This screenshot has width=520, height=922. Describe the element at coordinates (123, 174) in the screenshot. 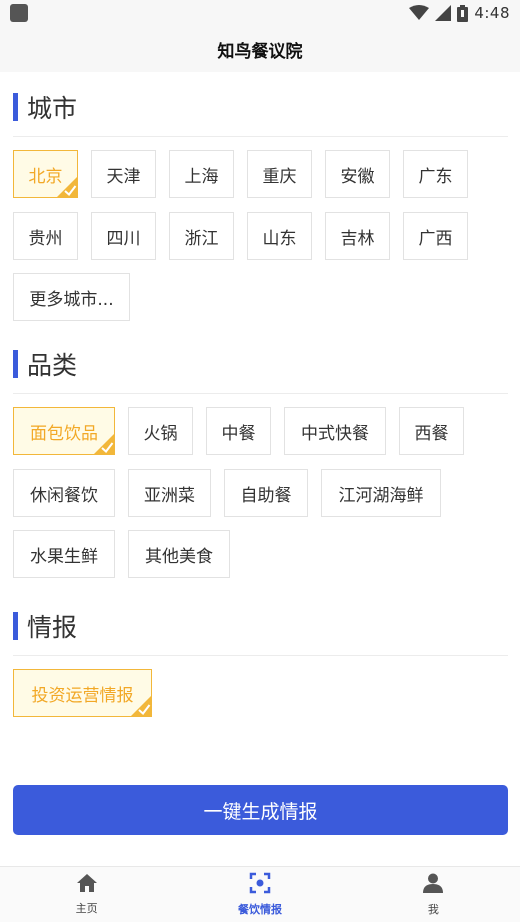

I see `city-chip: 天津` at that location.